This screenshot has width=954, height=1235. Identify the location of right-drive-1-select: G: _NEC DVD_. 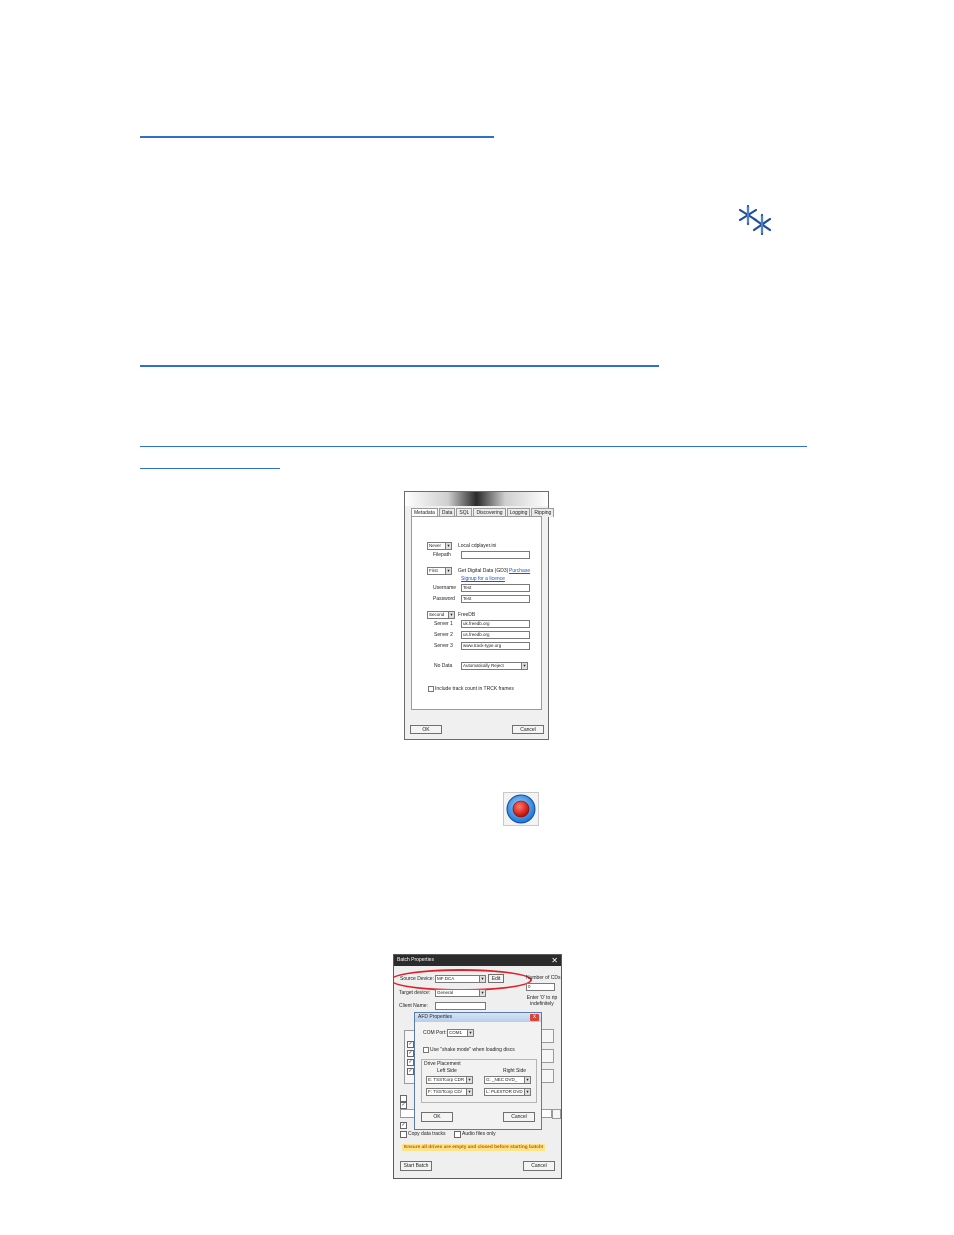
(507, 1080).